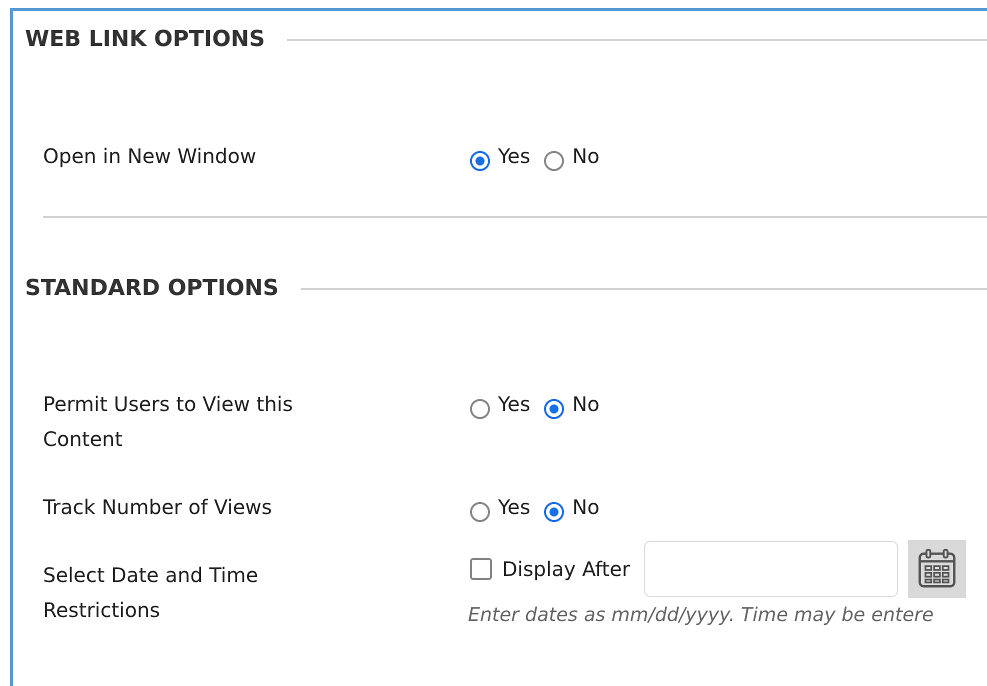  Describe the element at coordinates (701, 615) in the screenshot. I see `hint-text: Enter dates as mm/dd/yyyy. Time may be entere` at that location.